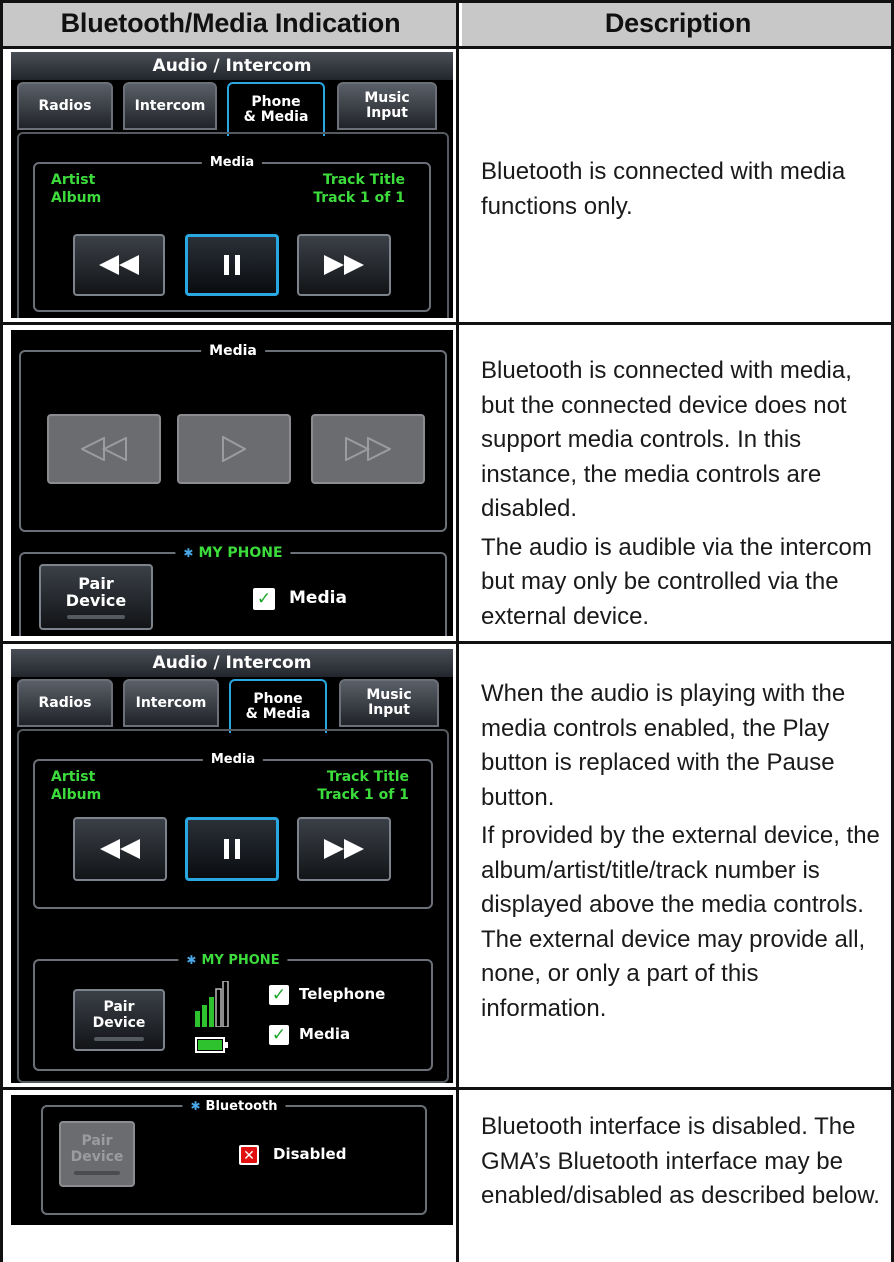 The height and width of the screenshot is (1262, 894). Describe the element at coordinates (279, 995) in the screenshot. I see `telephone-checkbox: ✓` at that location.